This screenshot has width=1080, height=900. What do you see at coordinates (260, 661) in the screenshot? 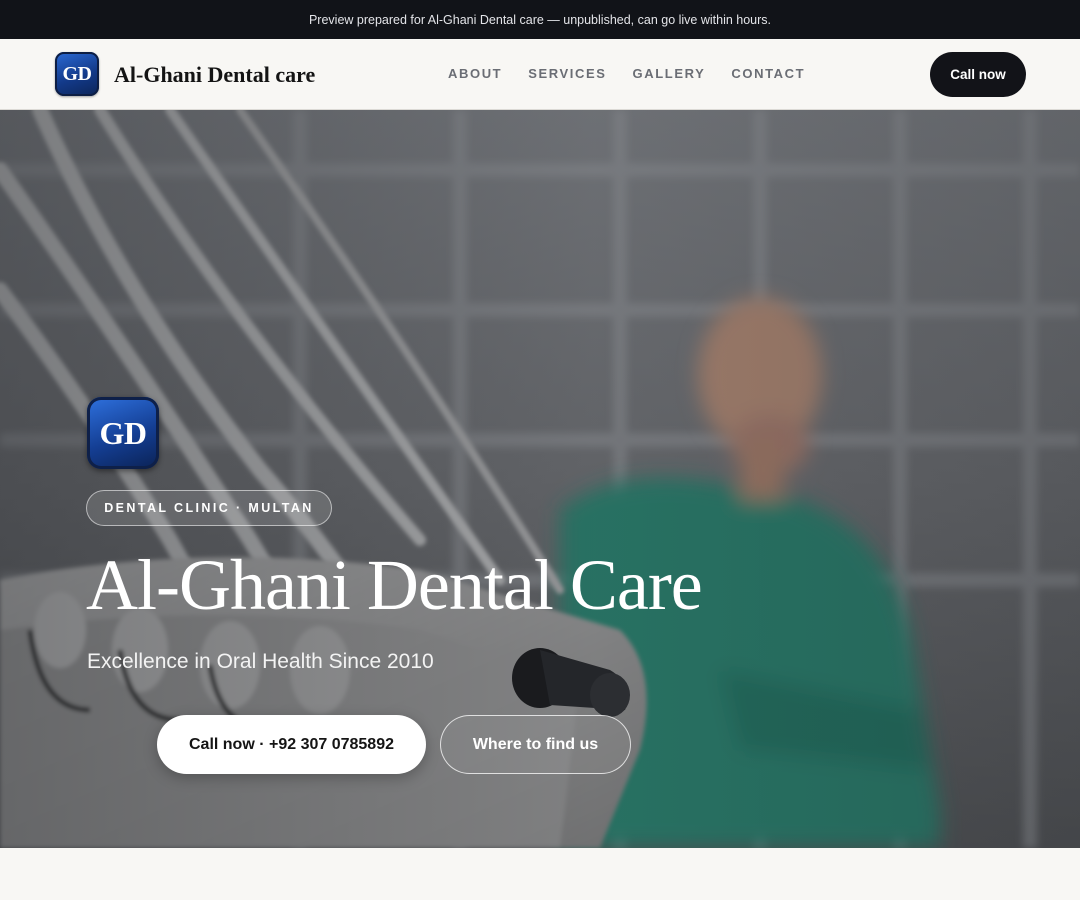
I see `hero-subtitle: Excellence in Oral Health Since 2010` at bounding box center [260, 661].